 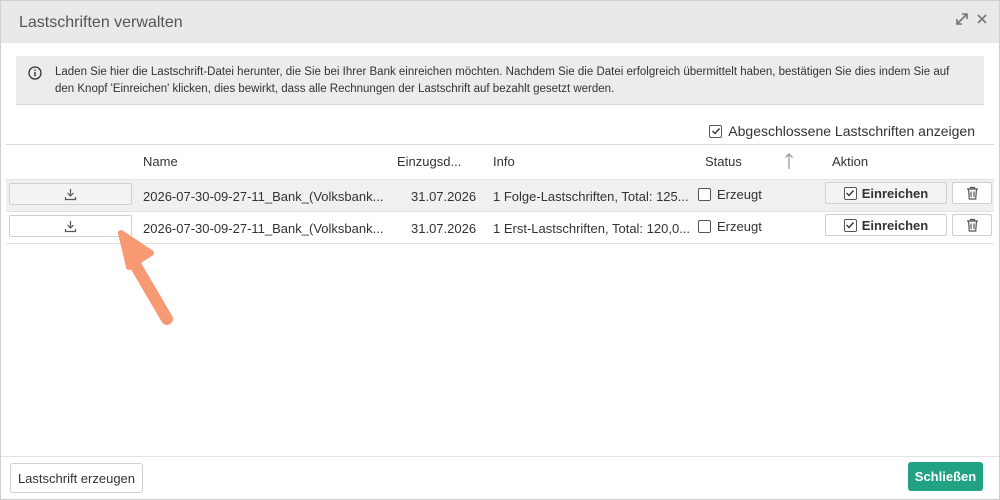 What do you see at coordinates (789, 162) in the screenshot?
I see `sort-ascending-icon` at bounding box center [789, 162].